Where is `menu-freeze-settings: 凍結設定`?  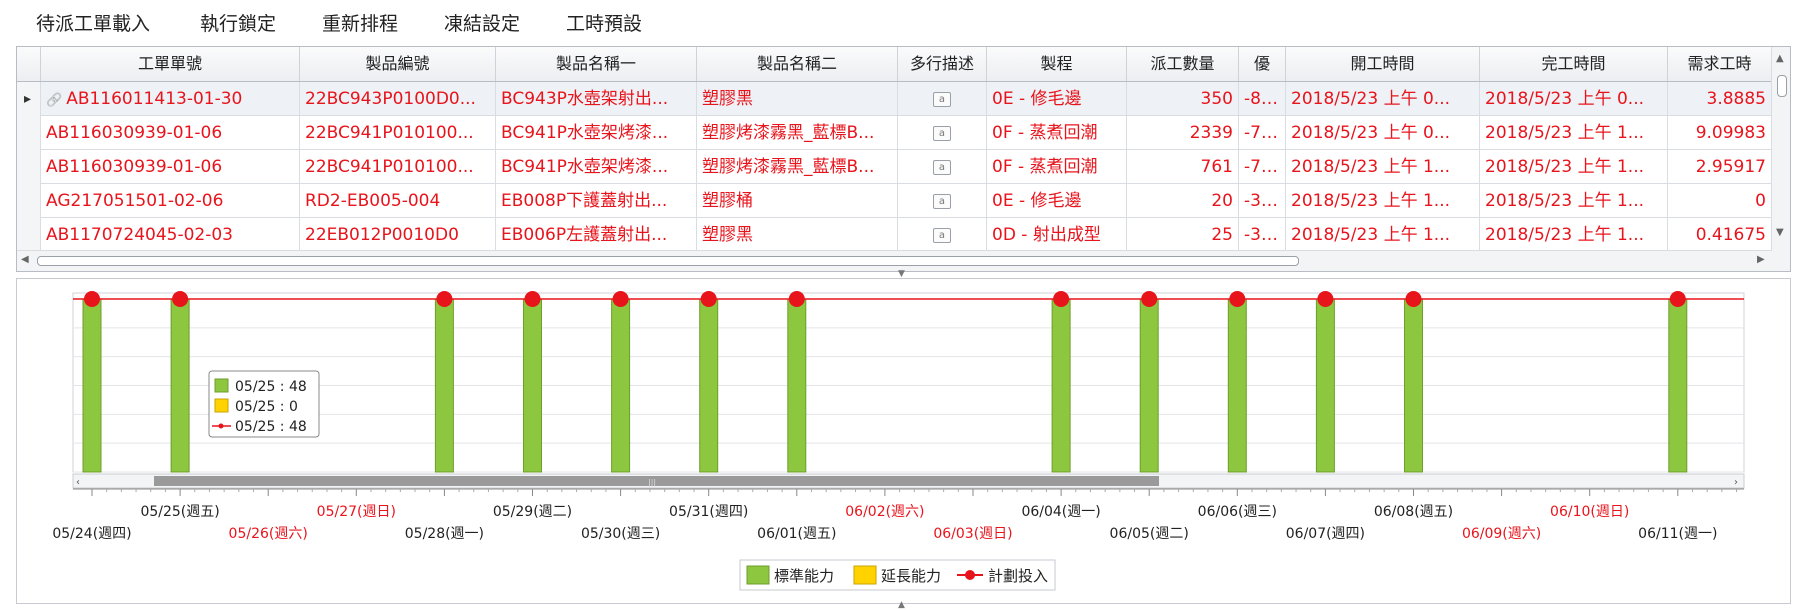
menu-freeze-settings: 凍結設定 is located at coordinates (482, 22).